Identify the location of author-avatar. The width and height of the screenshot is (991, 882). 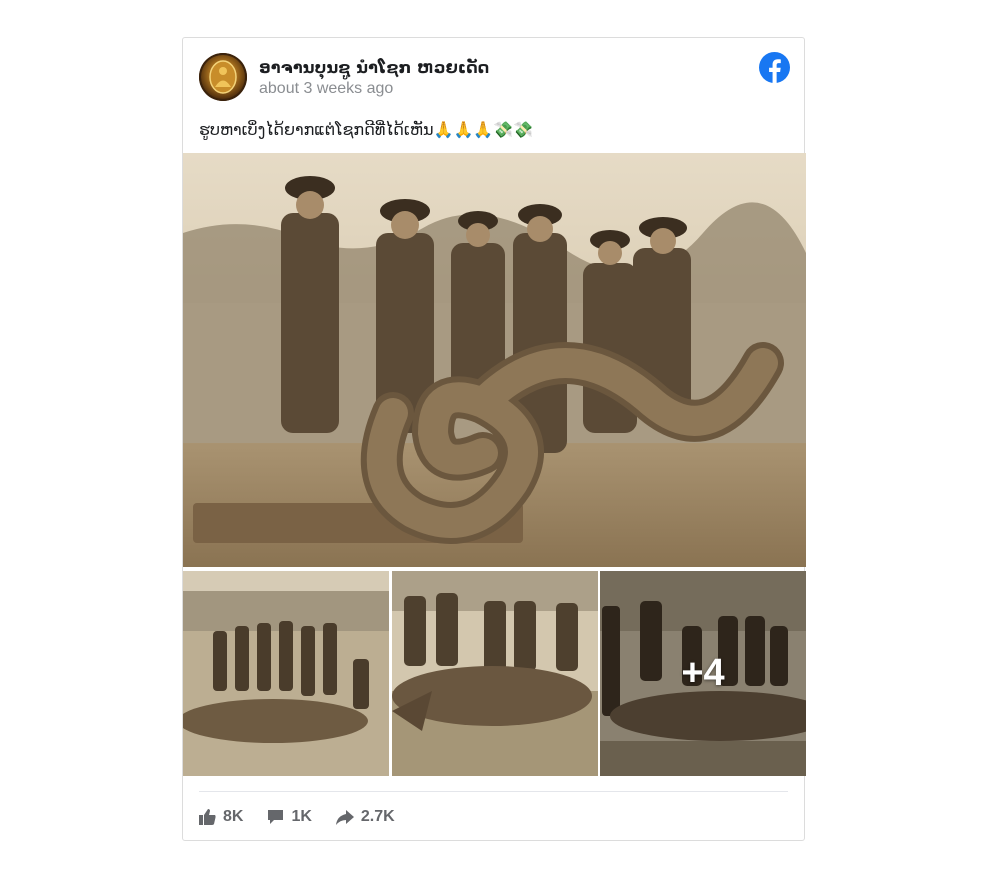
(223, 77).